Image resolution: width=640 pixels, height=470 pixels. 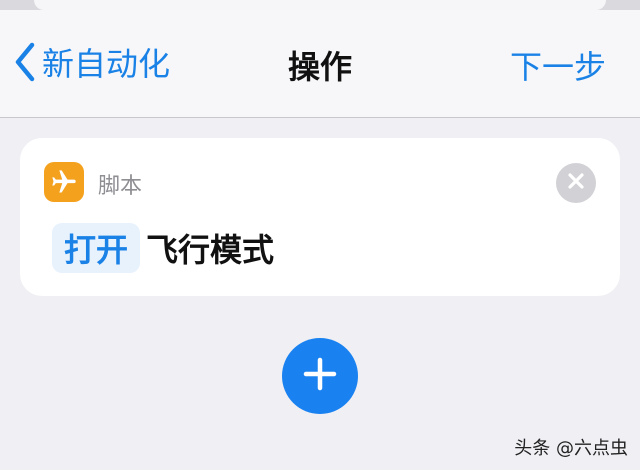 I want to click on action-name: 飞行模式, so click(x=210, y=250).